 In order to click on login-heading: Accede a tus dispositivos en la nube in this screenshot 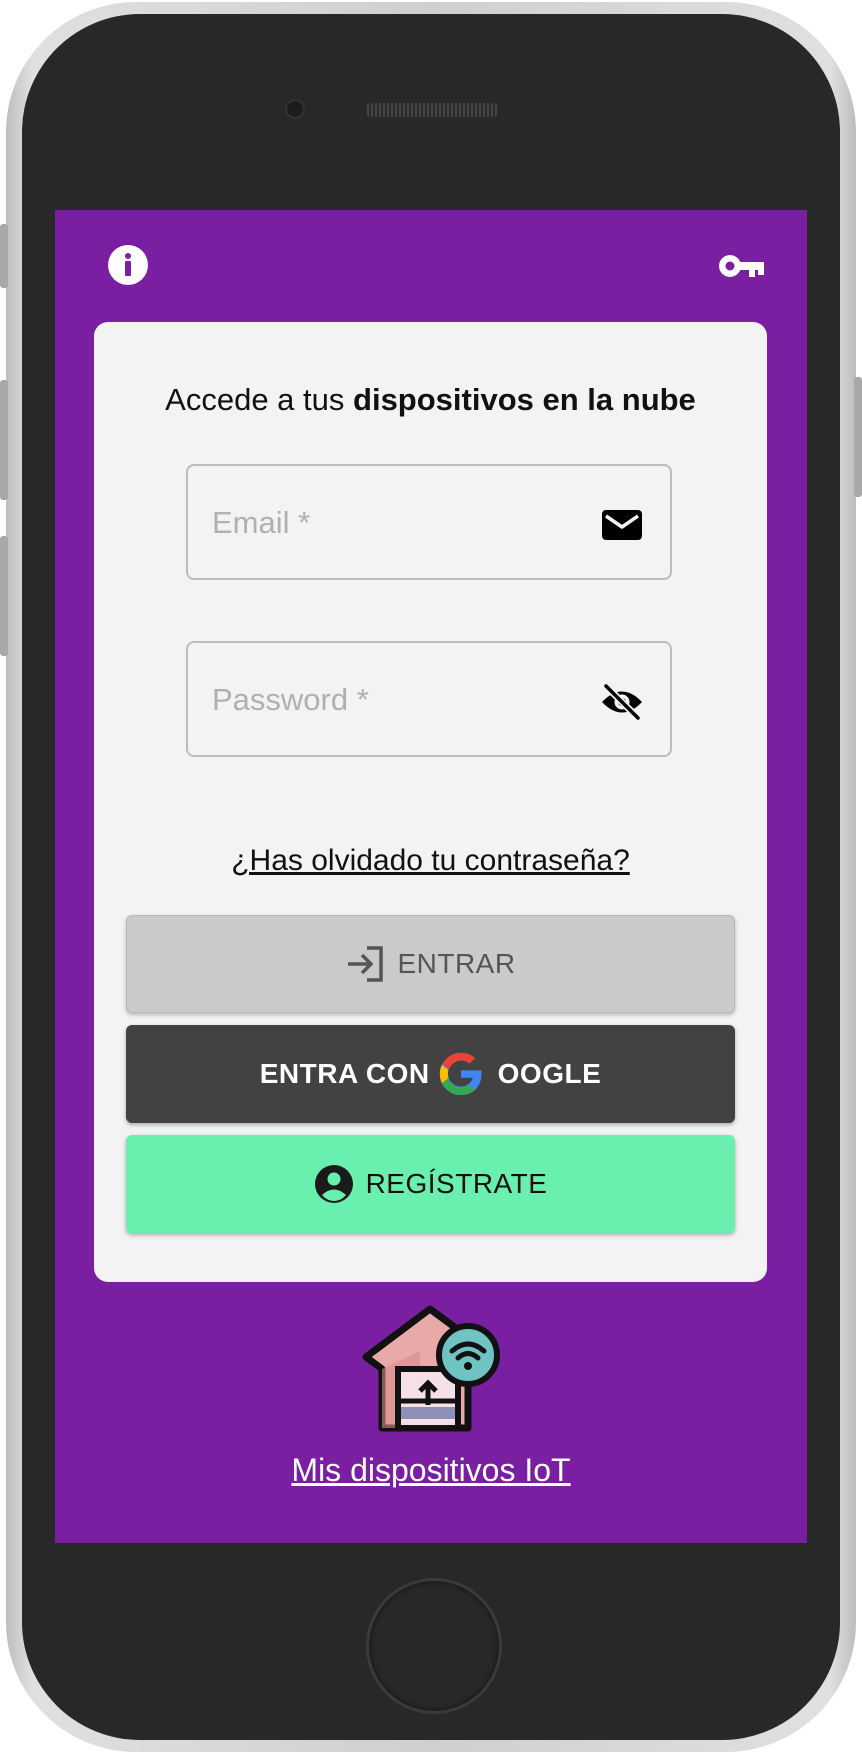, I will do `click(430, 400)`.